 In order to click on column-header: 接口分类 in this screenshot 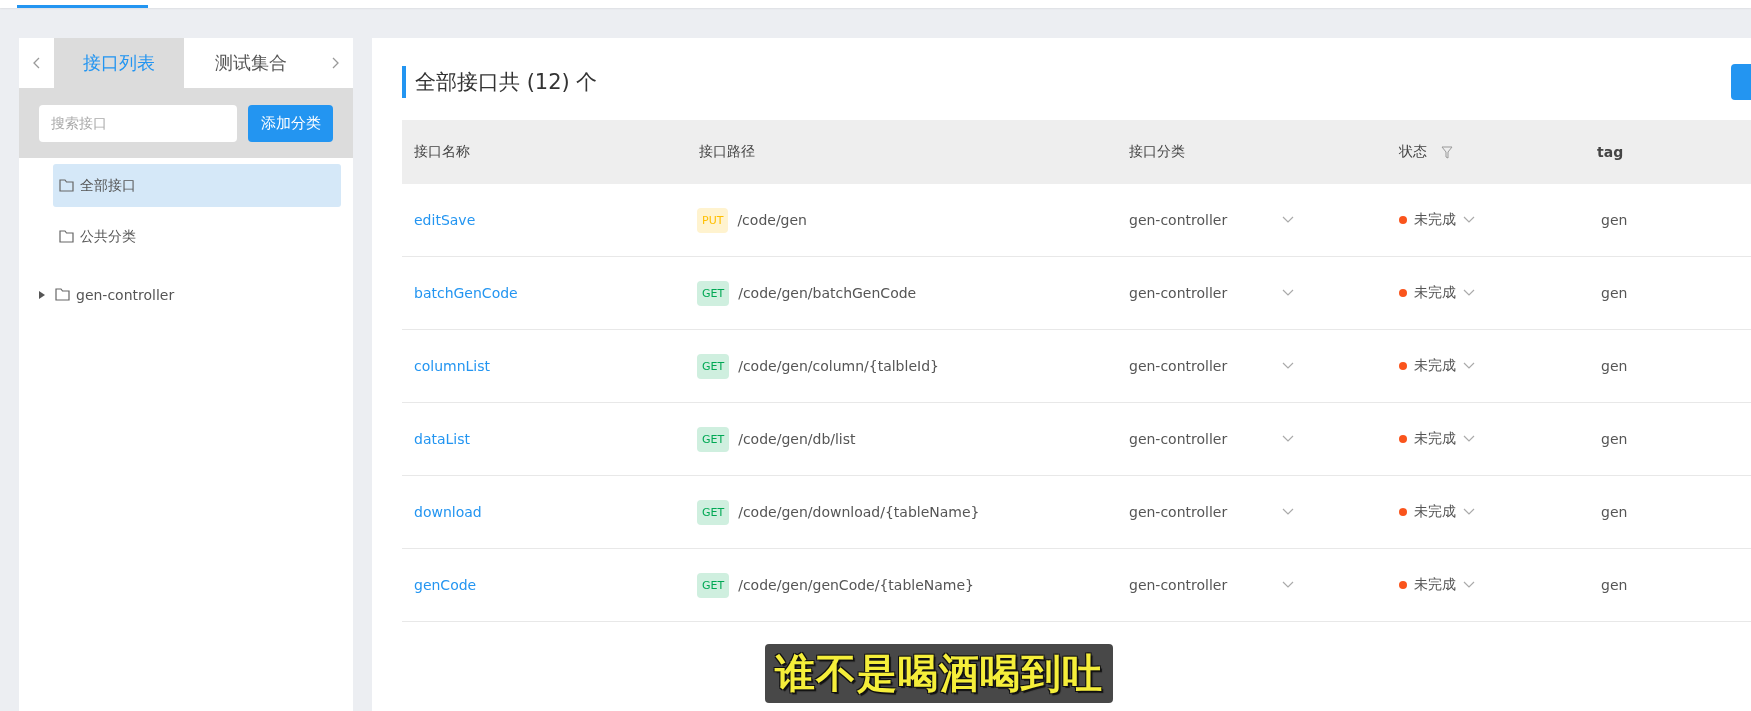, I will do `click(1157, 152)`.